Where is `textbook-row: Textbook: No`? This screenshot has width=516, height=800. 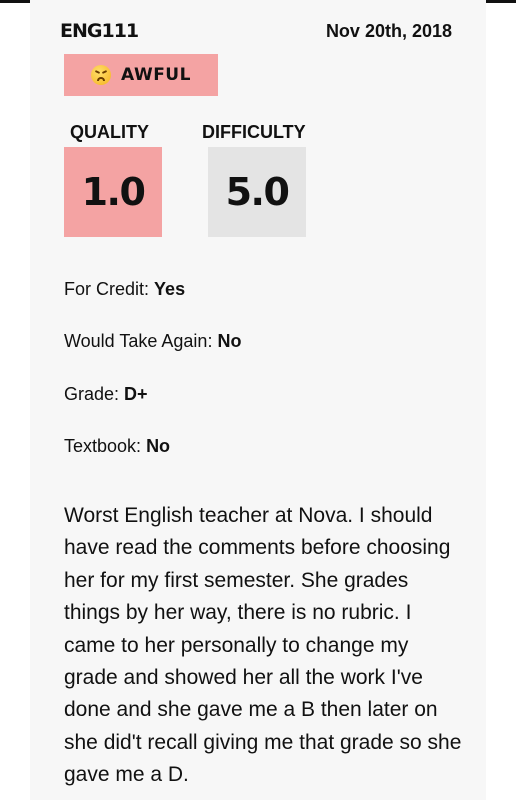 textbook-row: Textbook: No is located at coordinates (117, 446).